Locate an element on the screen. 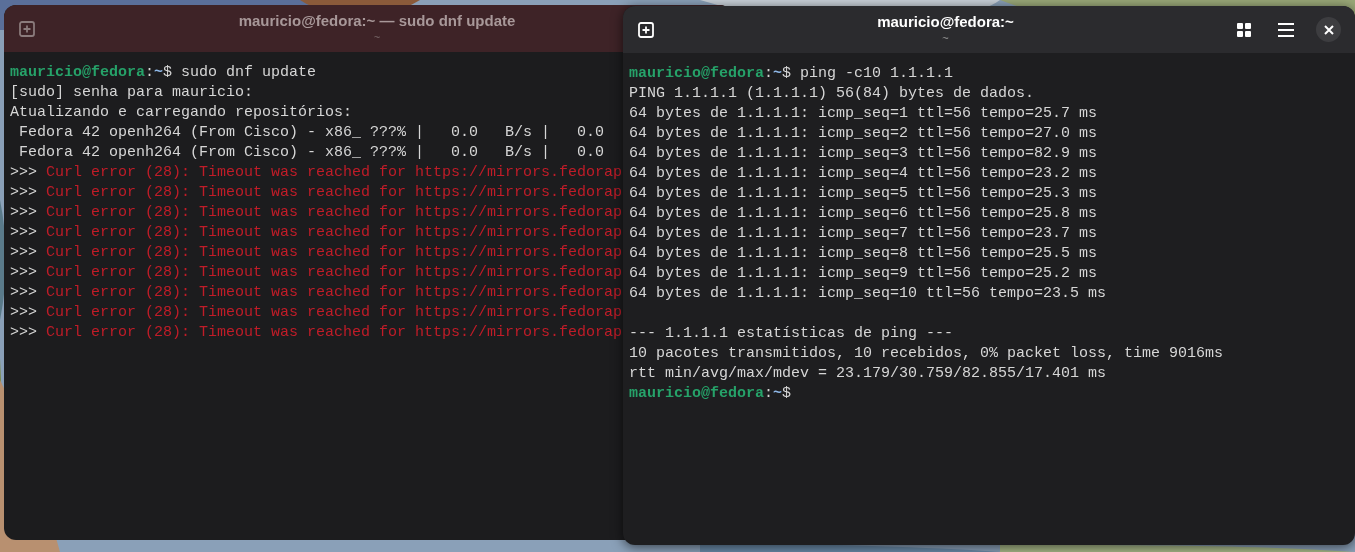 The height and width of the screenshot is (552, 1355). terminal-line: mauricio@fedora:~$ ping -c10 1.1.1.1 is located at coordinates (791, 74).